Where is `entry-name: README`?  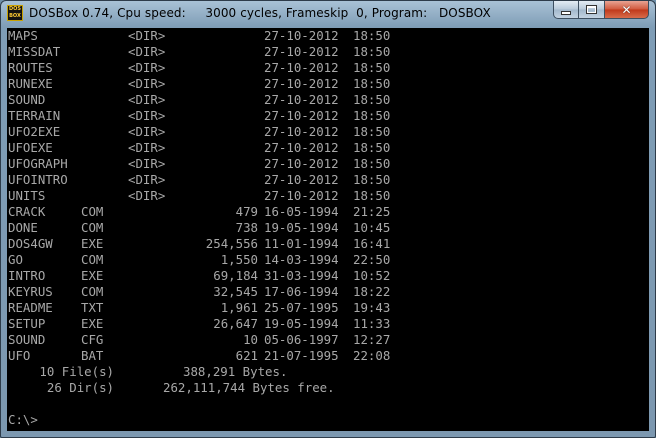 entry-name: README is located at coordinates (30, 307).